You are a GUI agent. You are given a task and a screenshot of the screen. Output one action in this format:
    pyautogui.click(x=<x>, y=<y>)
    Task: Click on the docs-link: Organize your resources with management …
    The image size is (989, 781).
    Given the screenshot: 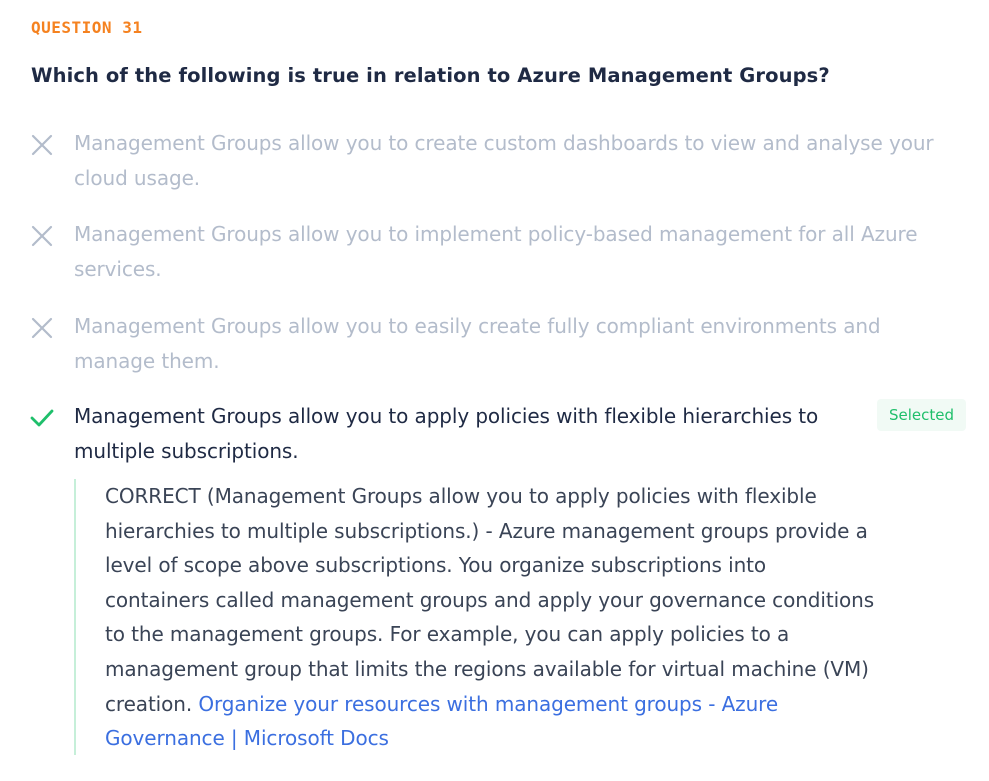 What is the action you would take?
    pyautogui.click(x=441, y=721)
    